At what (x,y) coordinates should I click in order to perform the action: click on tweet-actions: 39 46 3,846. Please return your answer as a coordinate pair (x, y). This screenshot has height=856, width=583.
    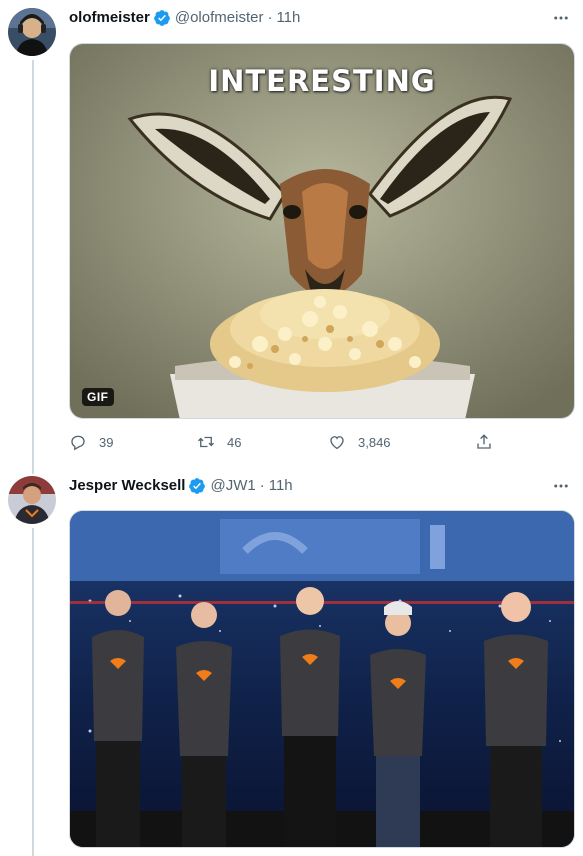
    Looking at the image, I should click on (284, 442).